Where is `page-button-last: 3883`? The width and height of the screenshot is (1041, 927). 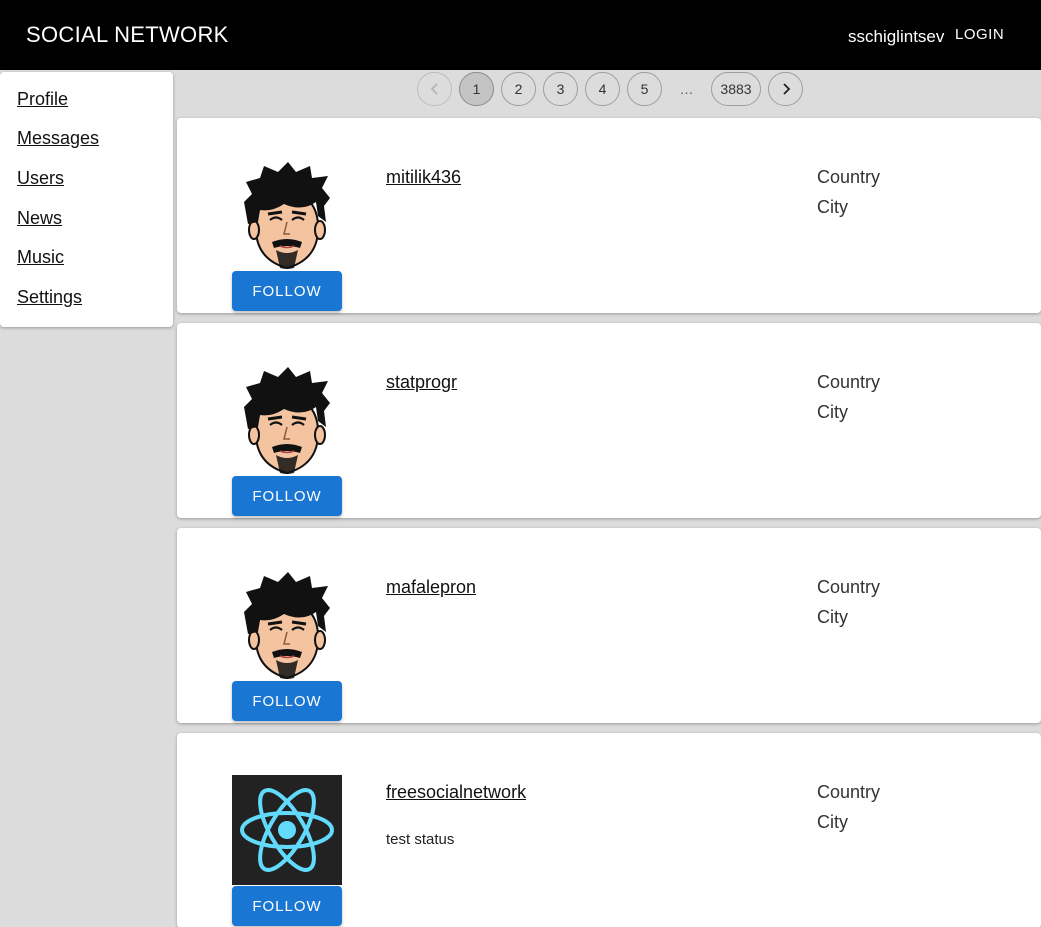
page-button-last: 3883 is located at coordinates (736, 89).